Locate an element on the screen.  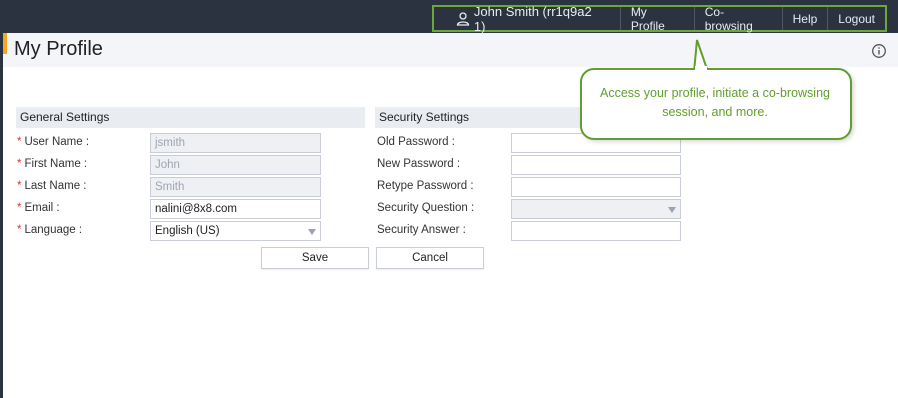
security-question-label: Security Question : is located at coordinates (426, 208).